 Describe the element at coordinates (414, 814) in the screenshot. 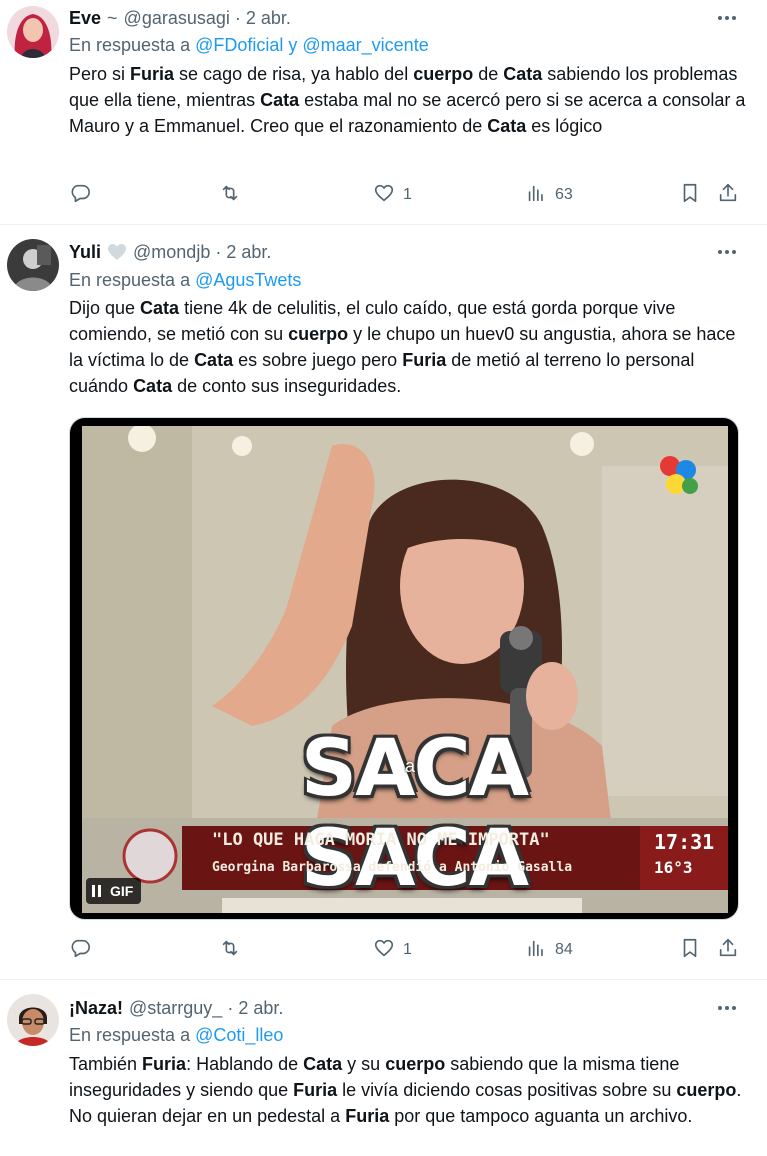

I see `gif-overlay-title: SACA SACA` at that location.